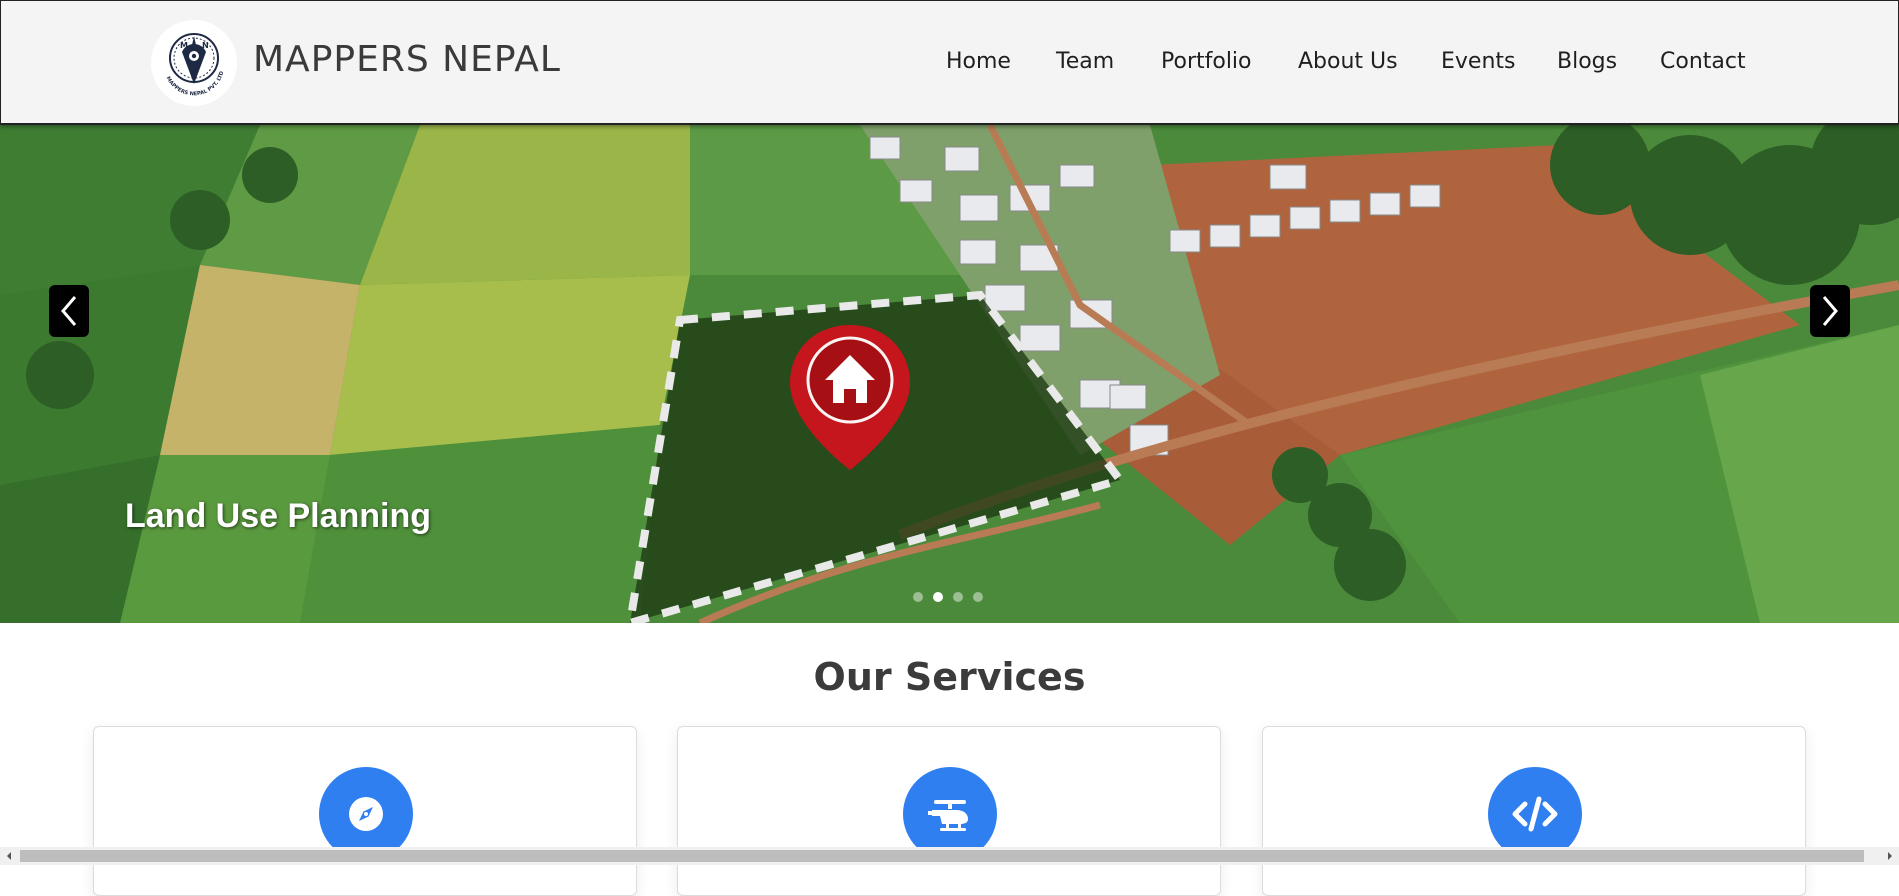 The width and height of the screenshot is (1899, 896). What do you see at coordinates (942, 856) in the screenshot?
I see `scrollbar-thumb` at bounding box center [942, 856].